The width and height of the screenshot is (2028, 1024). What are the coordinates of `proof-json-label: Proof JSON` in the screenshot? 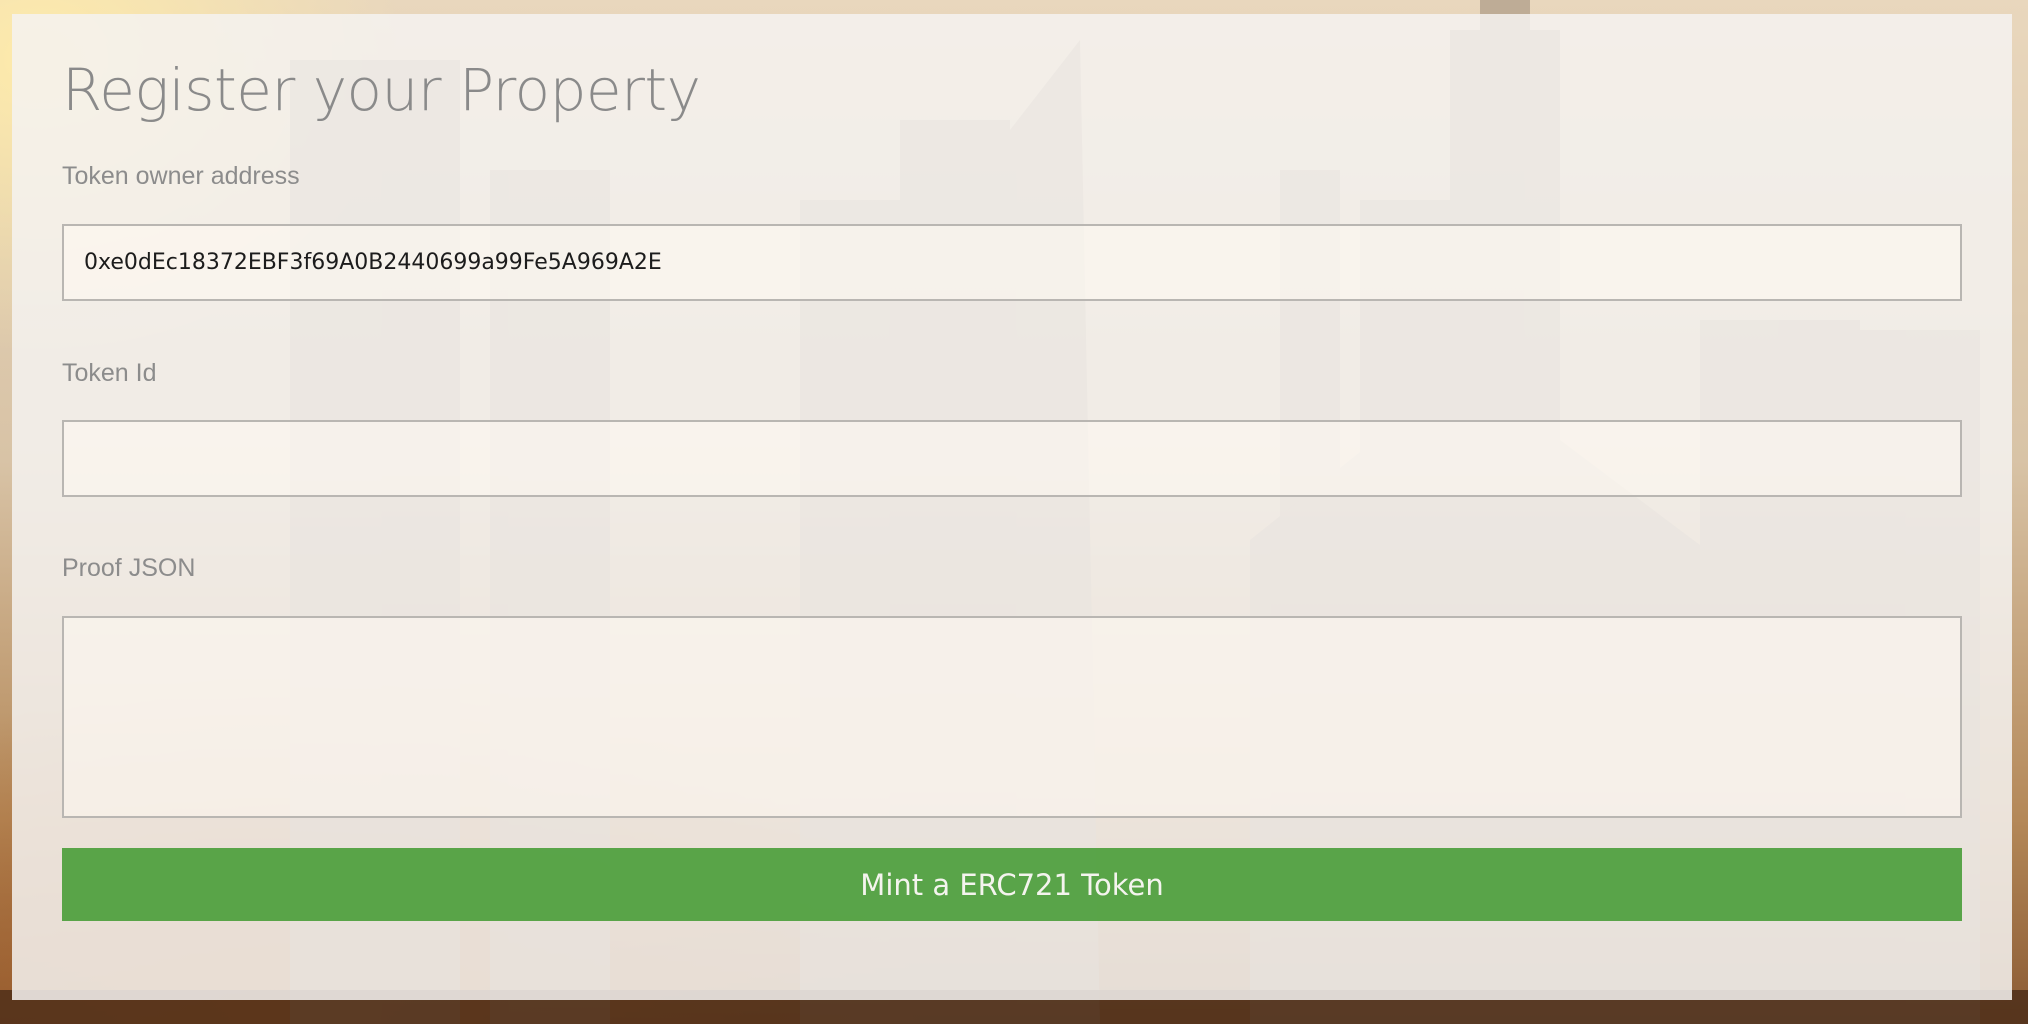 It's located at (129, 568).